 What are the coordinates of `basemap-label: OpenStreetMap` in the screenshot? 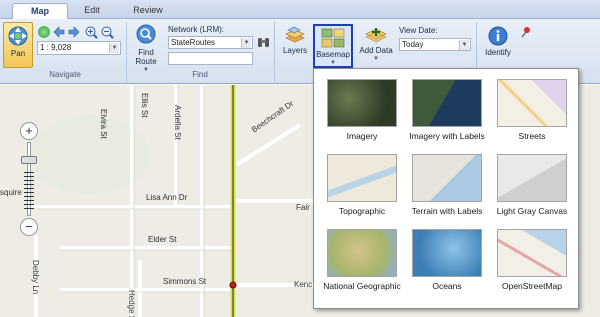 It's located at (531, 286).